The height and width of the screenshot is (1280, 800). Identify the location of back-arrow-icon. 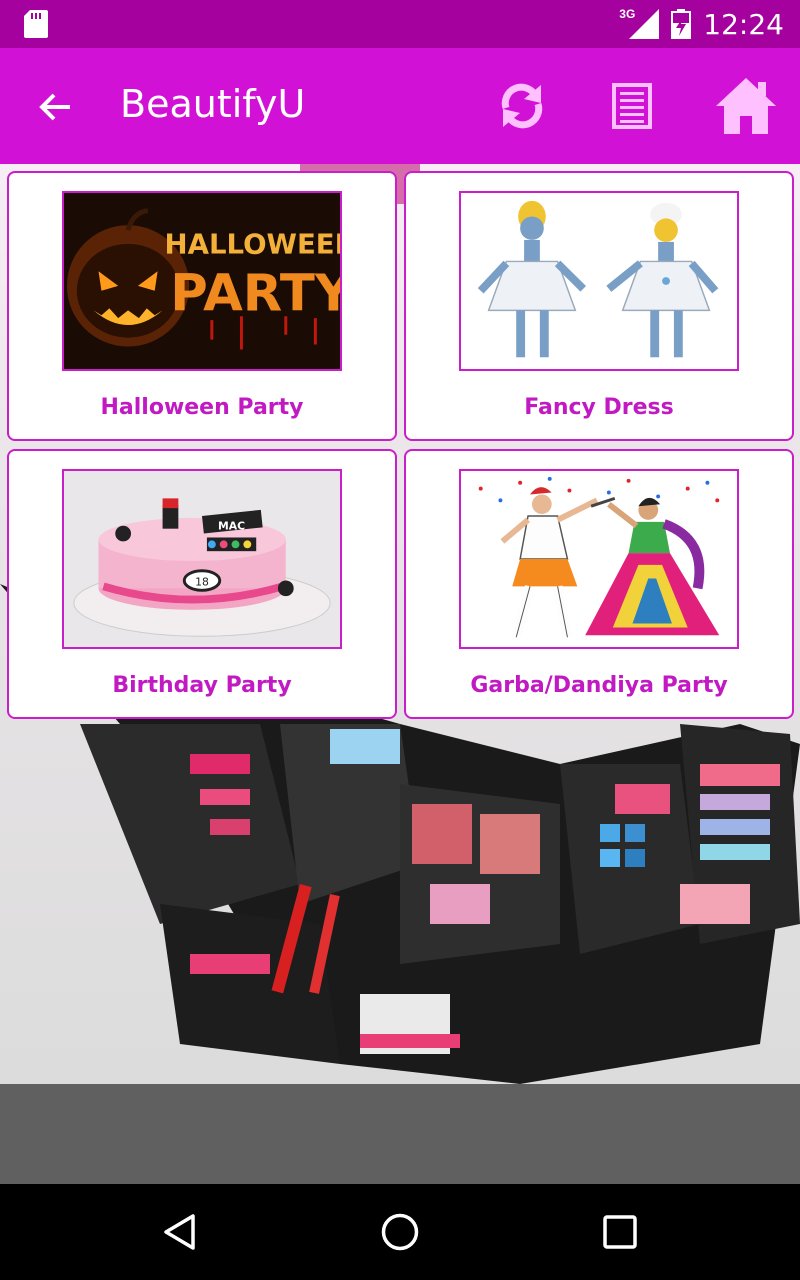
(54, 107).